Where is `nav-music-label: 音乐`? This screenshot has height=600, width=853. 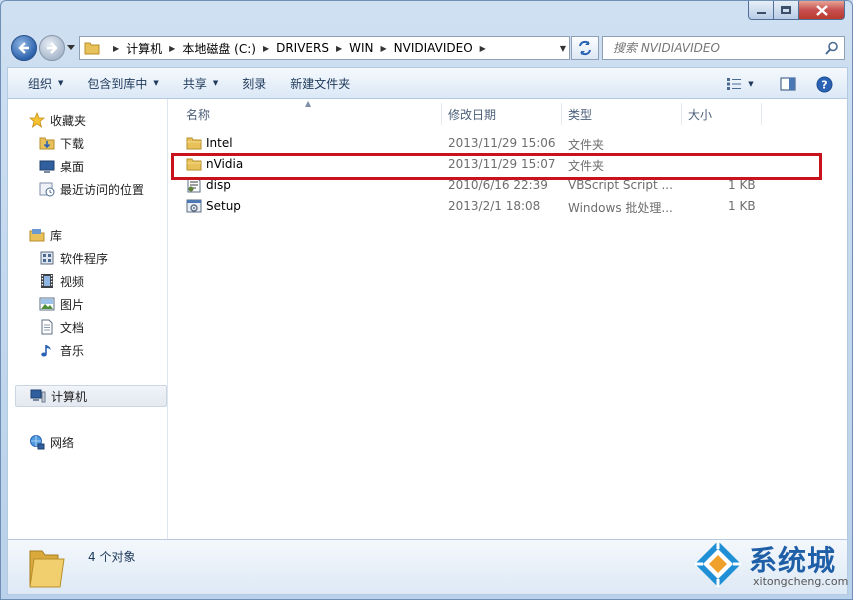 nav-music-label: 音乐 is located at coordinates (72, 350).